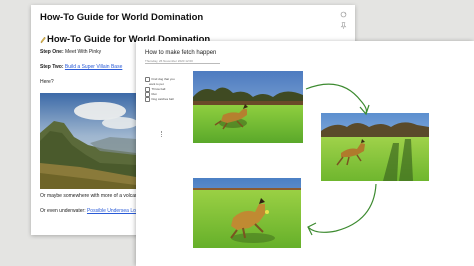 The height and width of the screenshot is (266, 474). I want to click on underwater-text: Or even underwater:, so click(63, 211).